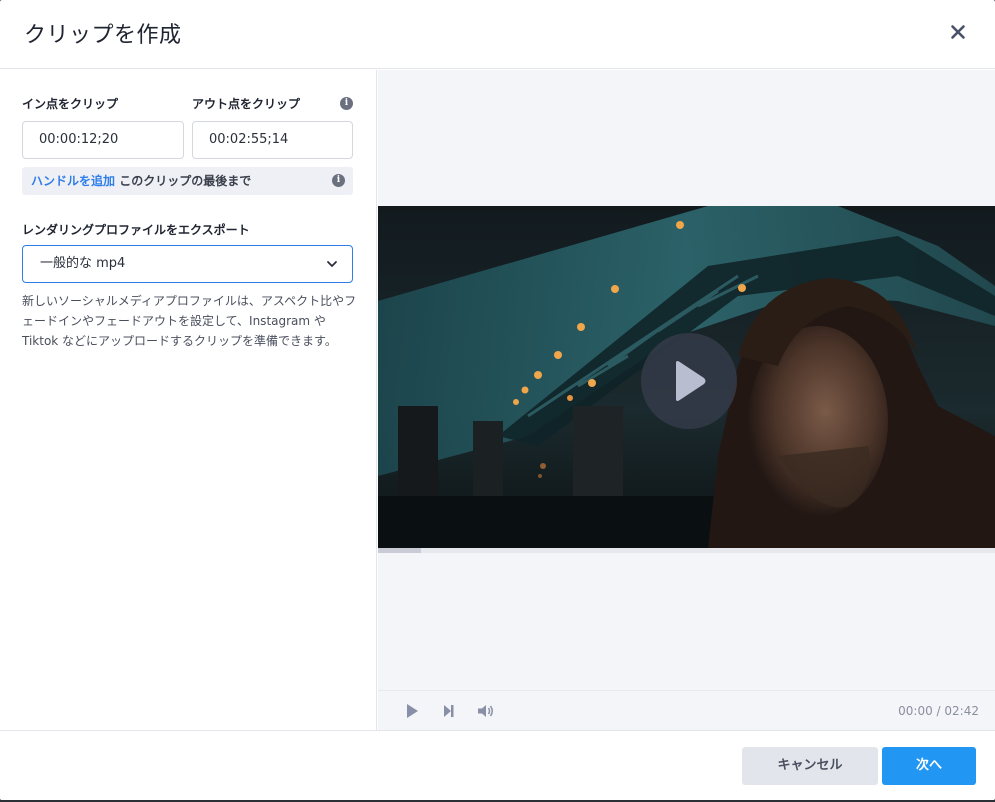  Describe the element at coordinates (686, 550) in the screenshot. I see `video-progress-track` at that location.